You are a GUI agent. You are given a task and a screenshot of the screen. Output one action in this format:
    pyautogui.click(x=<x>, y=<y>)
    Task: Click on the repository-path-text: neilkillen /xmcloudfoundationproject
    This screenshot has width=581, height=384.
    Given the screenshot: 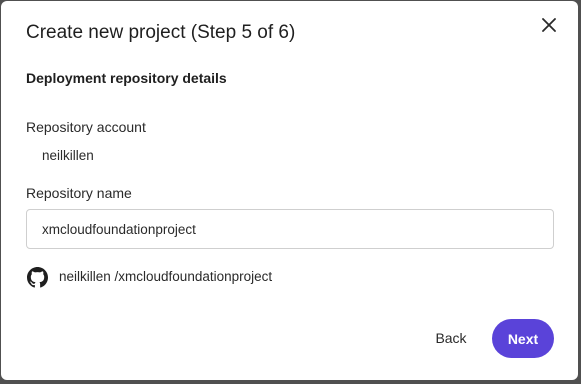 What is the action you would take?
    pyautogui.click(x=166, y=276)
    